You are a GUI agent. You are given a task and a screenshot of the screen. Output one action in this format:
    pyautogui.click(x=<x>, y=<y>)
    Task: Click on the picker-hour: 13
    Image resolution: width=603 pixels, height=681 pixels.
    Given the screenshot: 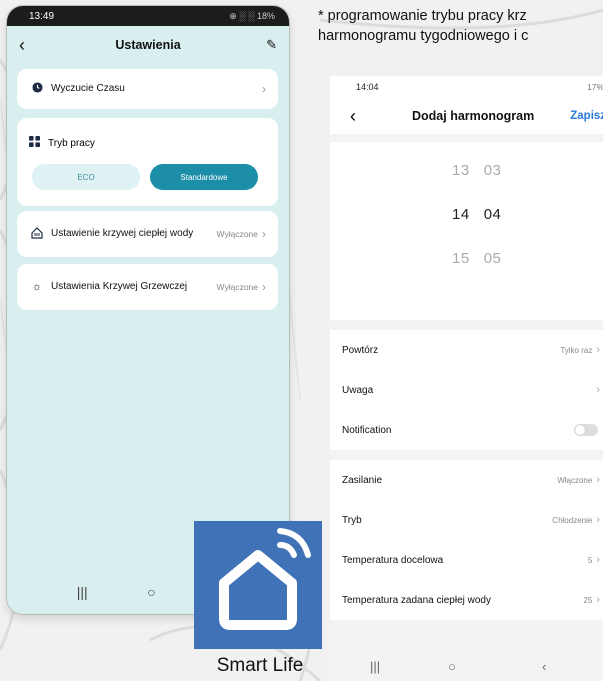 What is the action you would take?
    pyautogui.click(x=461, y=170)
    